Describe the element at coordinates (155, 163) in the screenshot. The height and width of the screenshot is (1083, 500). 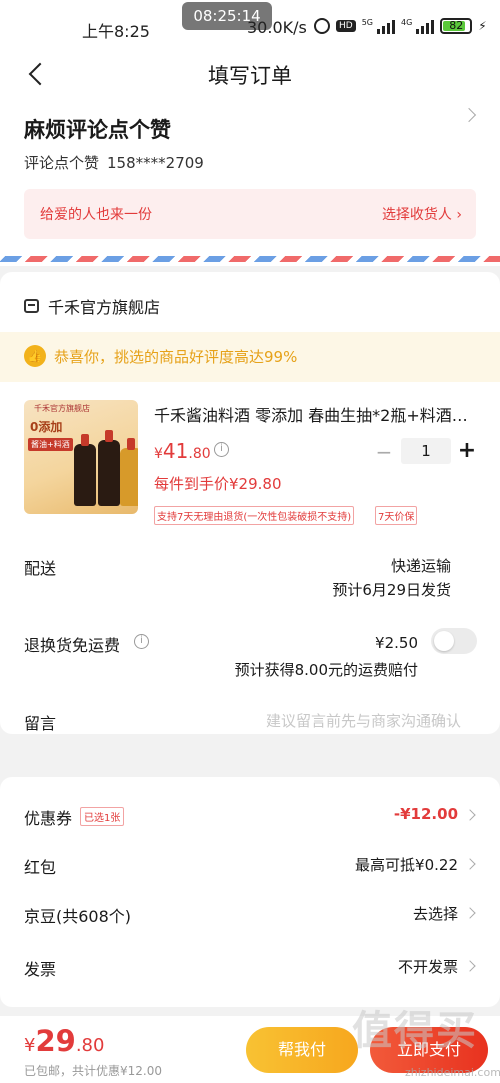
I see `recipient-phone: 158****2709` at that location.